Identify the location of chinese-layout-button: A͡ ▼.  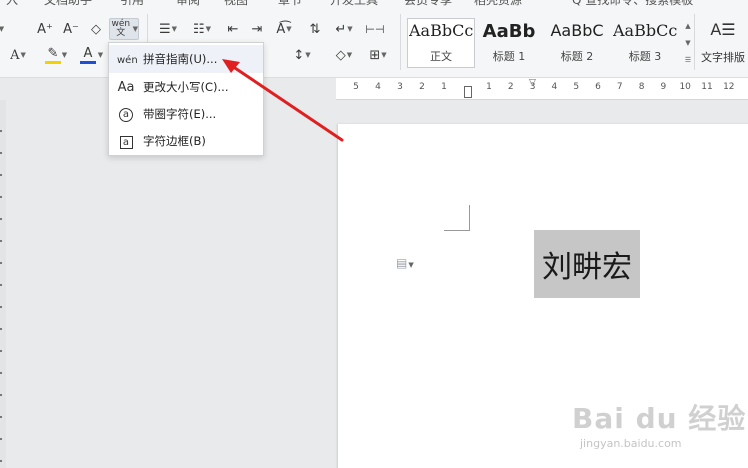
(284, 29).